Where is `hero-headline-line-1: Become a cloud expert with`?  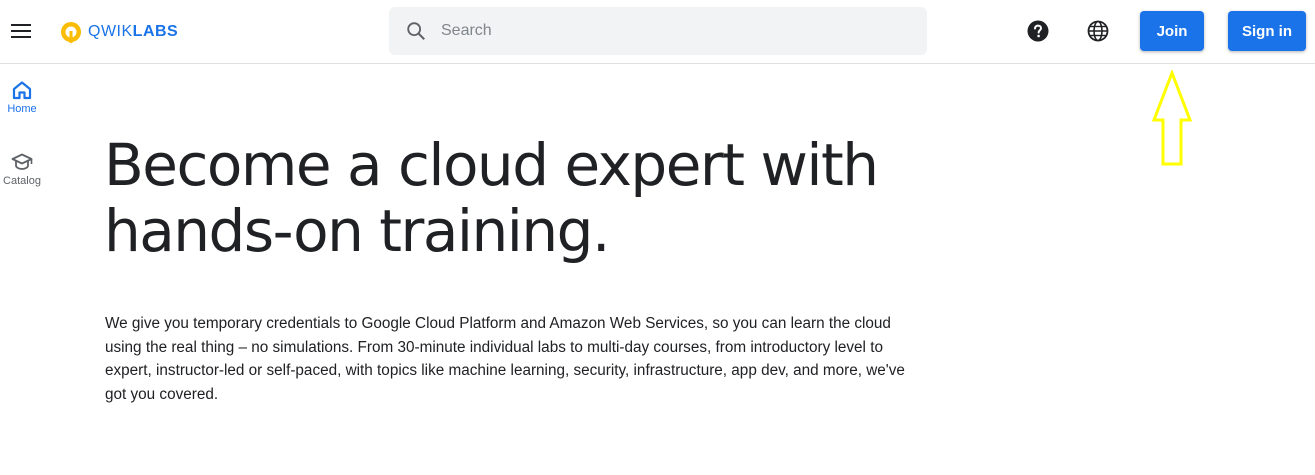 hero-headline-line-1: Become a cloud expert with is located at coordinates (491, 165).